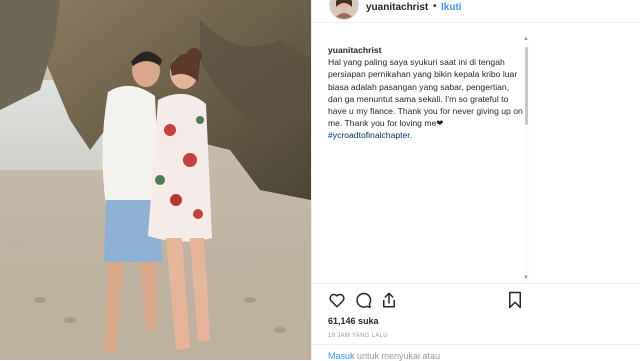 The width and height of the screenshot is (640, 361). What do you see at coordinates (526, 39) in the screenshot?
I see `scroll-up-arrow-icon: ▲` at bounding box center [526, 39].